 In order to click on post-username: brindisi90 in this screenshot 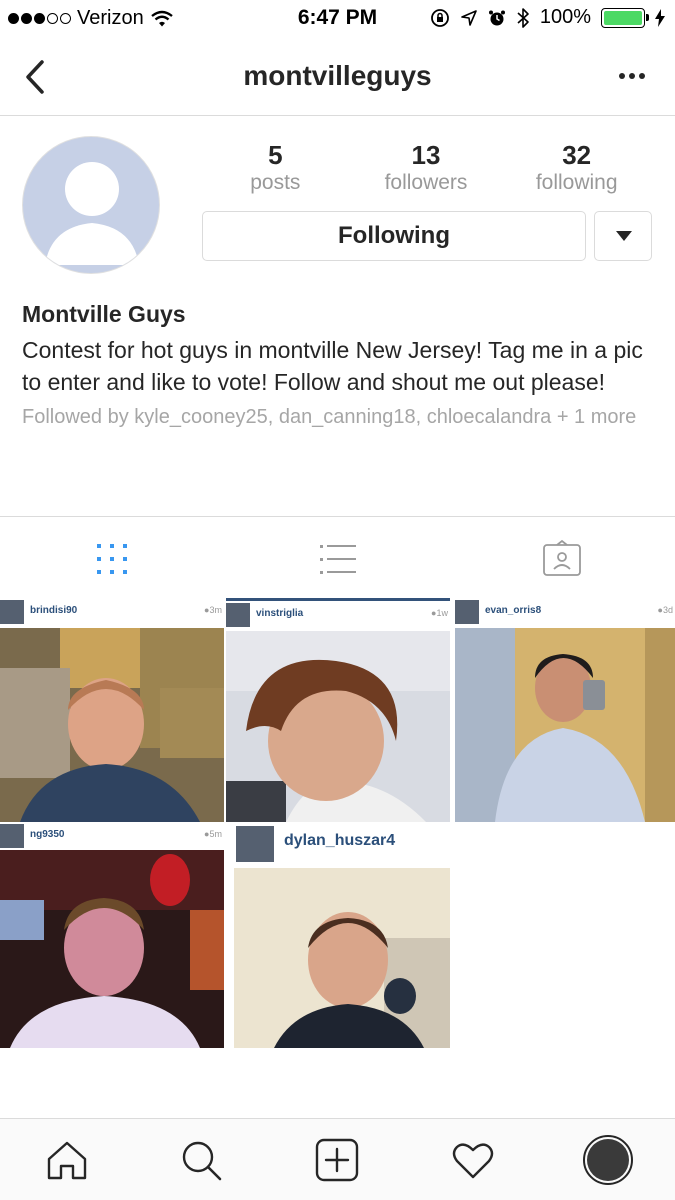, I will do `click(54, 610)`.